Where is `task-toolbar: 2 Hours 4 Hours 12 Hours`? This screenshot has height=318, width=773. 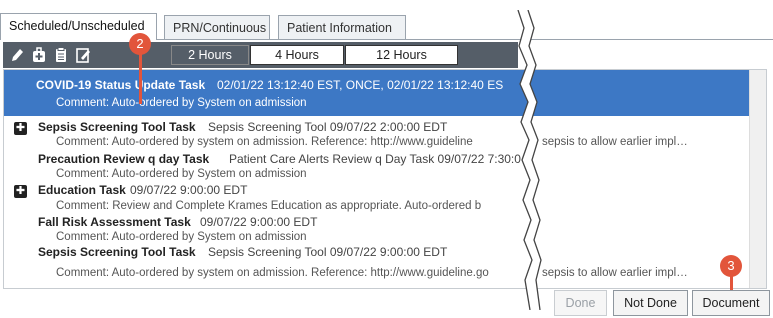
task-toolbar: 2 Hours 4 Hours 12 Hours is located at coordinates (260, 55).